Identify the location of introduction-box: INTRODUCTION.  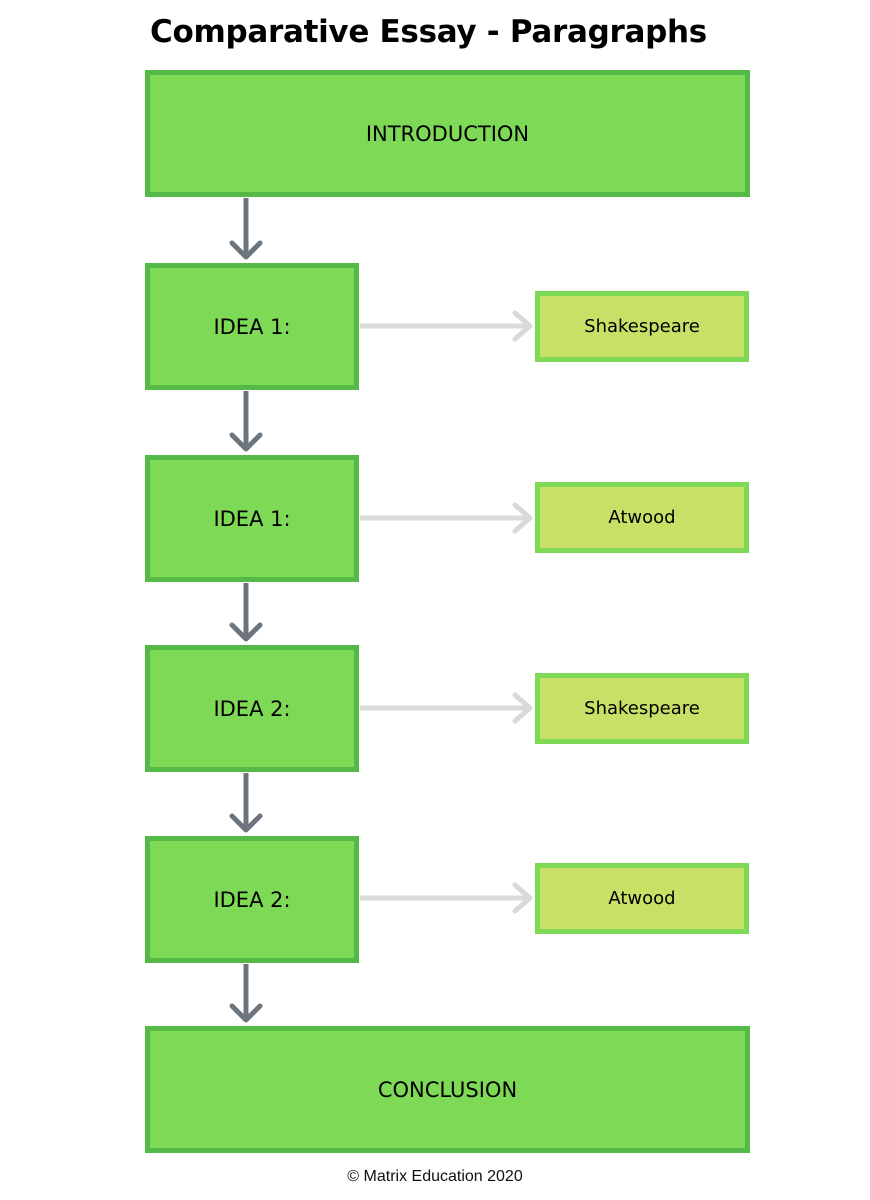
(447, 133).